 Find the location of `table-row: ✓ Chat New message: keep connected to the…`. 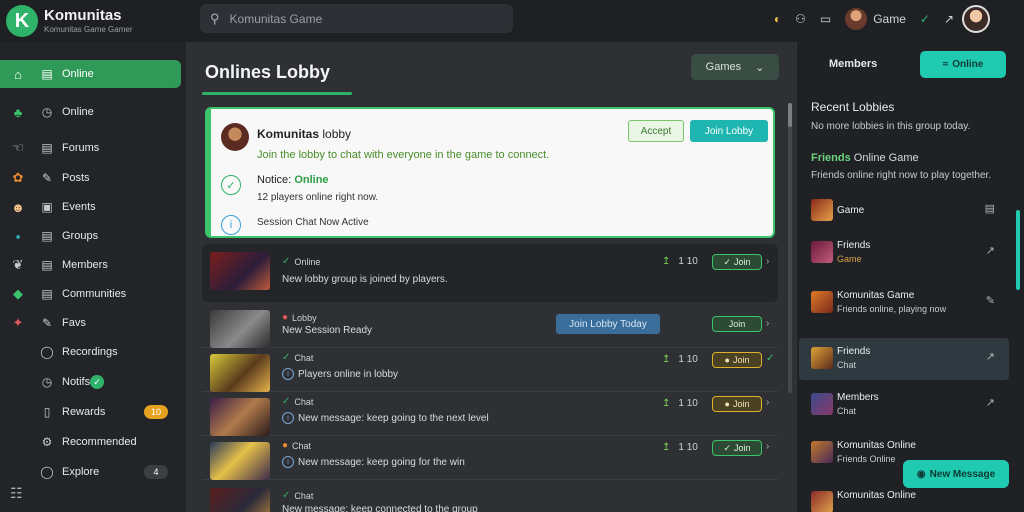

table-row: ✓ Chat New message: keep connected to the… is located at coordinates (490, 497).